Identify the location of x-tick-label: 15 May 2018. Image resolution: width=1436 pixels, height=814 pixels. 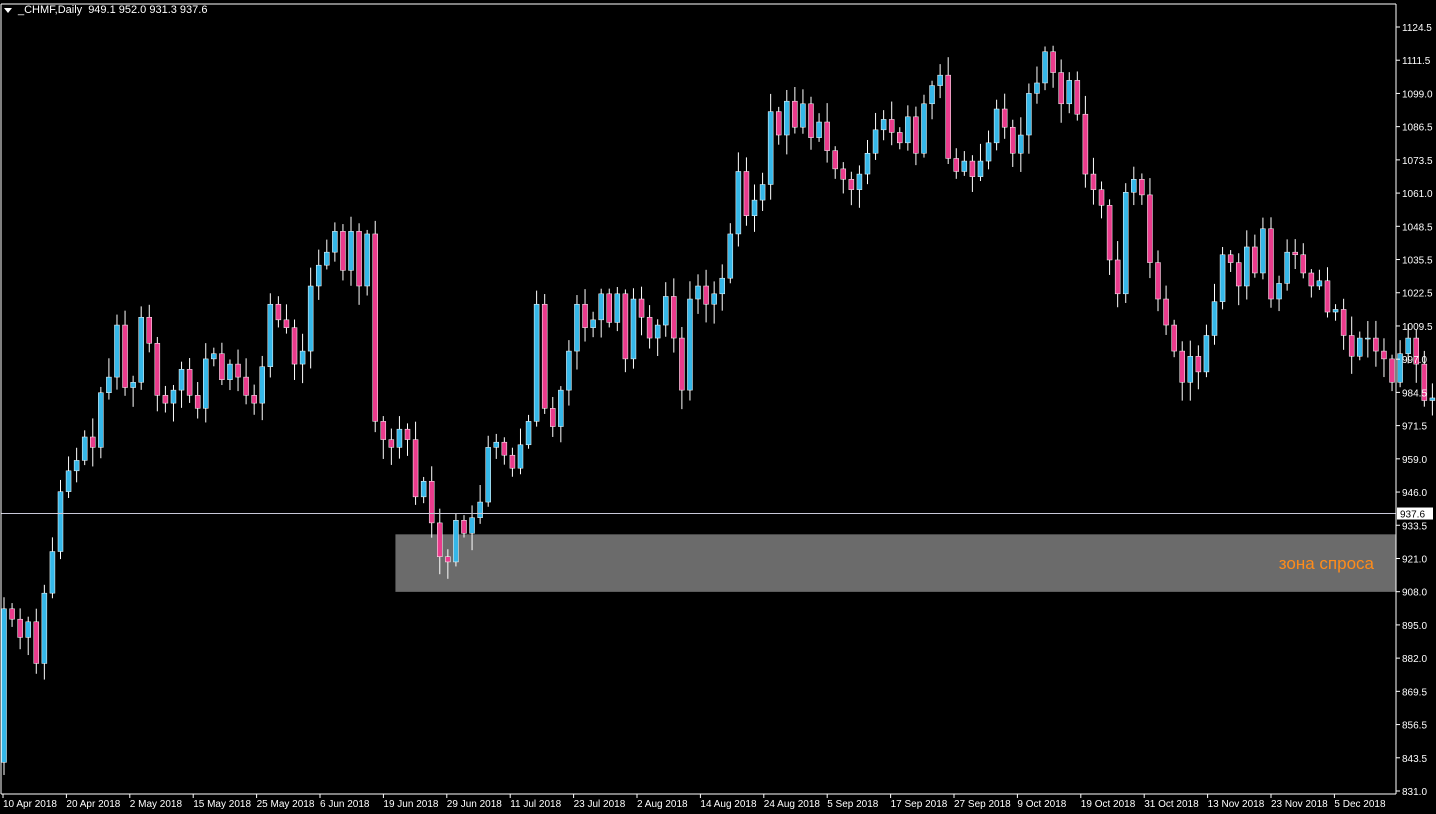
(222, 804).